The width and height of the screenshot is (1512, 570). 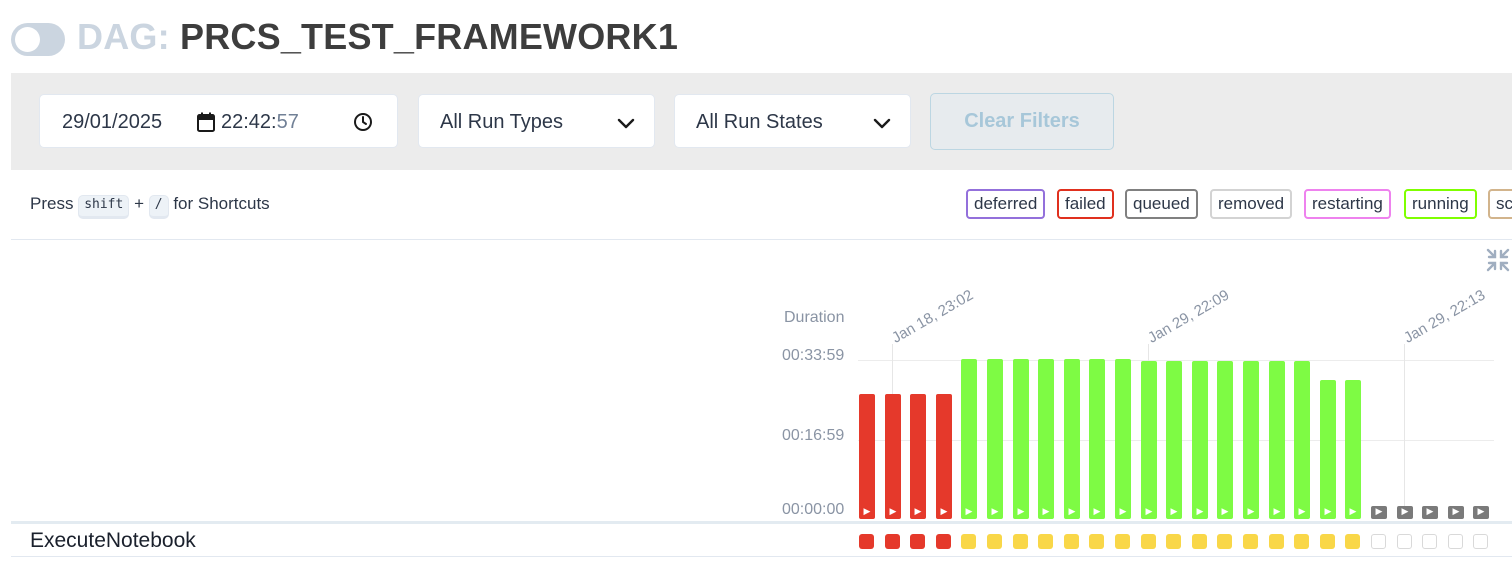 What do you see at coordinates (1440, 204) in the screenshot?
I see `legend-running: running` at bounding box center [1440, 204].